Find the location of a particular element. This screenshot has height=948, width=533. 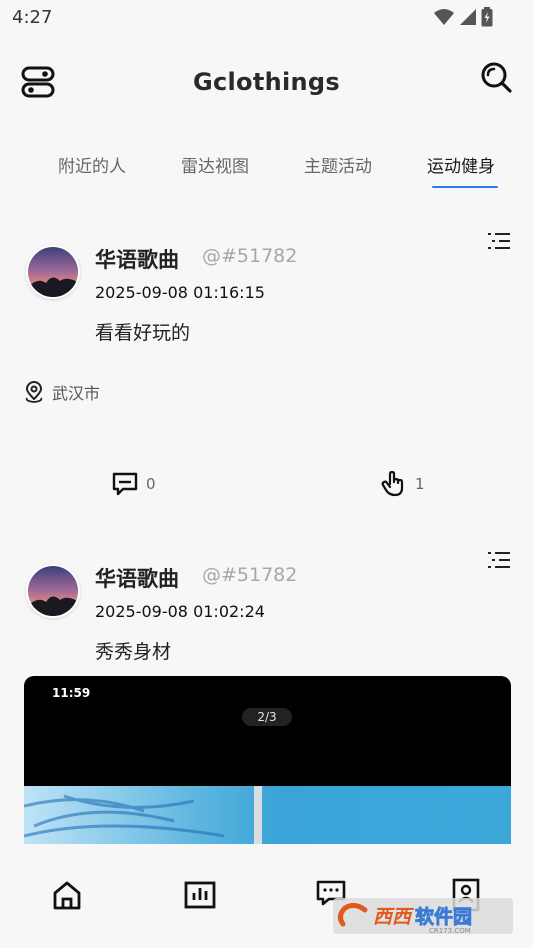

search-icon is located at coordinates (496, 77).